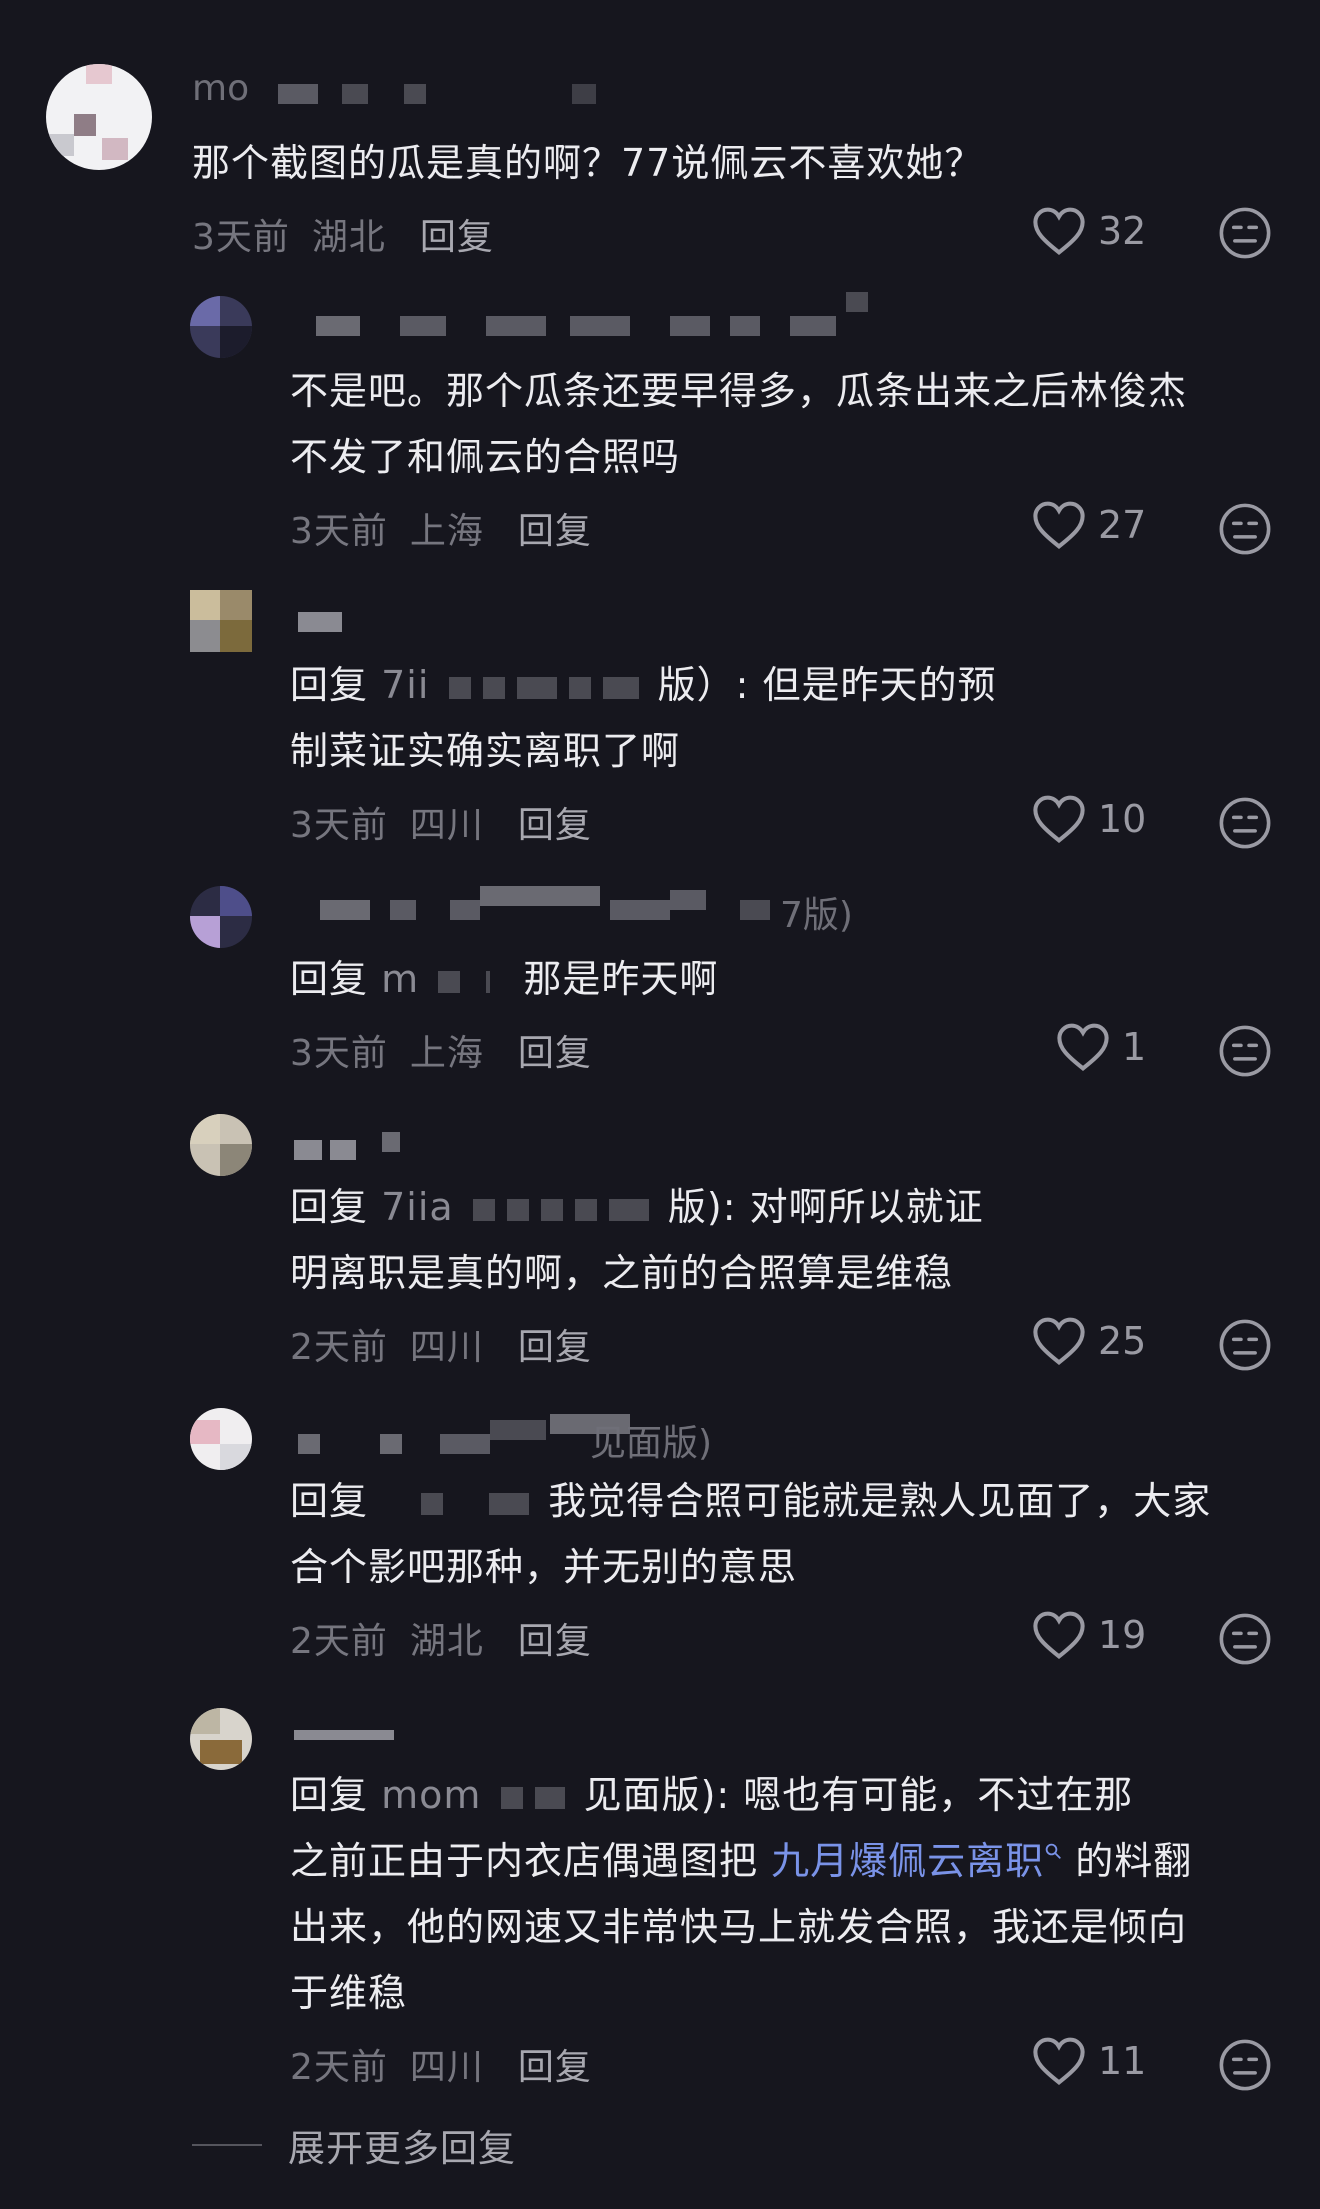 This screenshot has height=2209, width=1320. What do you see at coordinates (1089, 231) in the screenshot?
I see `like-button: 32` at bounding box center [1089, 231].